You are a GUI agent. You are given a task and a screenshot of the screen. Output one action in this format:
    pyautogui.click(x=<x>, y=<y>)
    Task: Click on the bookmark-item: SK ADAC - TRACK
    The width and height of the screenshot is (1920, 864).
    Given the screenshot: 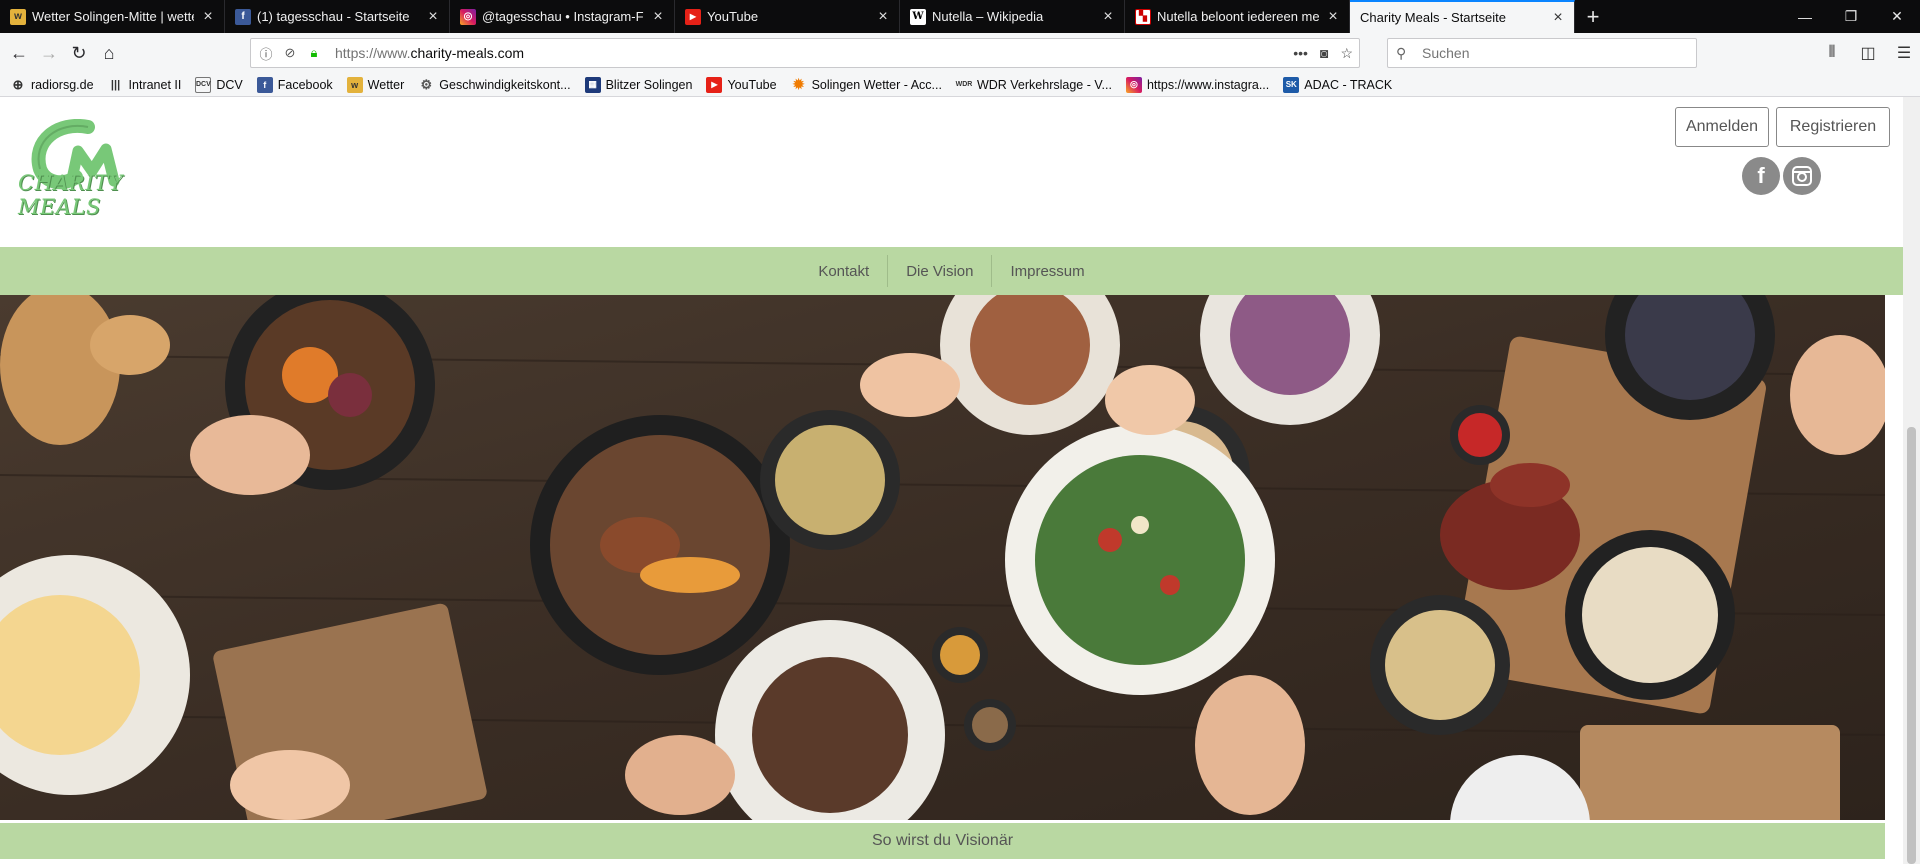 What is the action you would take?
    pyautogui.click(x=1338, y=84)
    